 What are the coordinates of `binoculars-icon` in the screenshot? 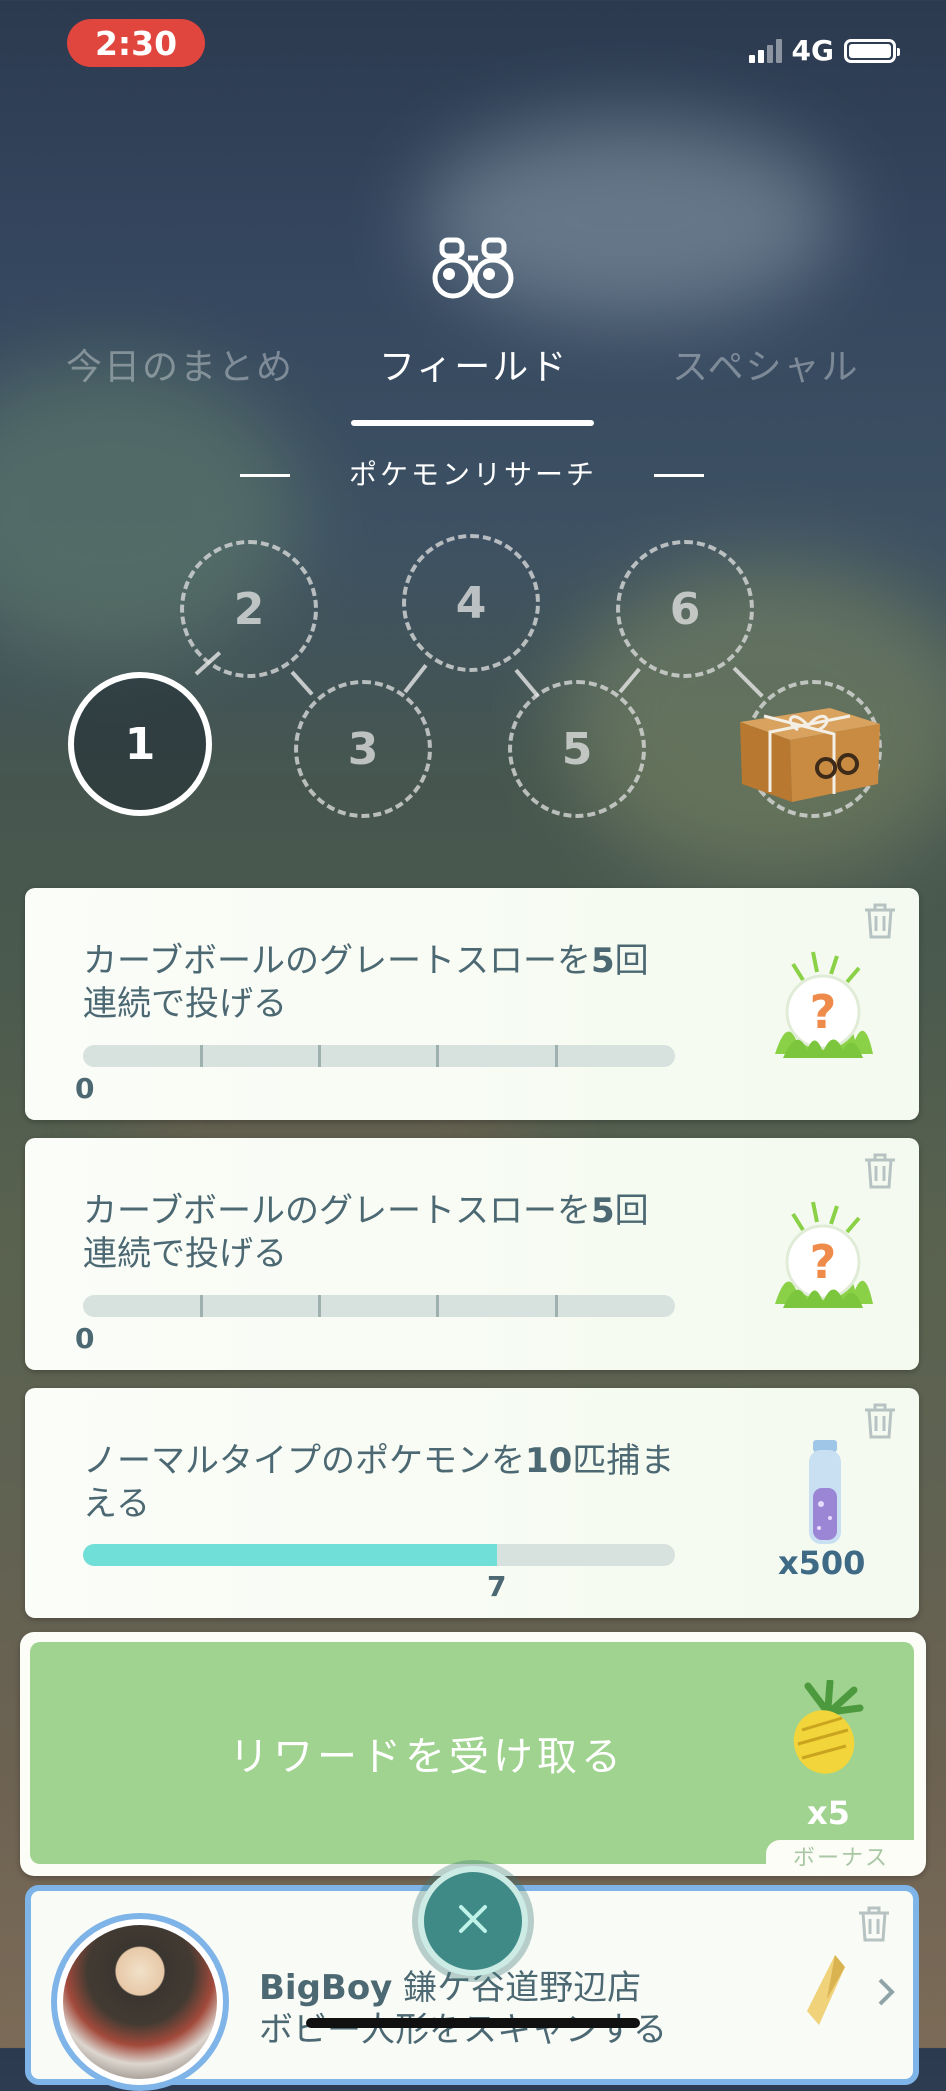 It's located at (473, 272).